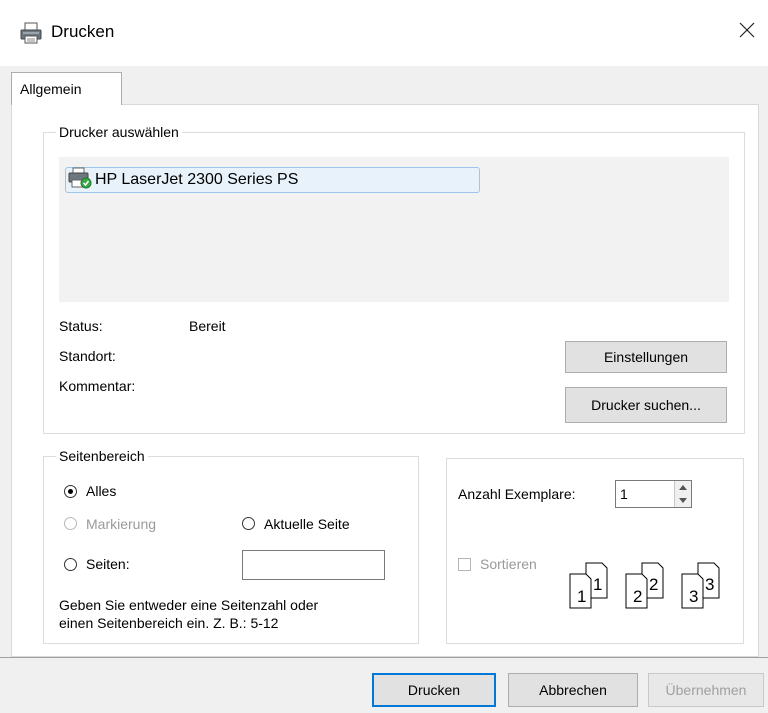  I want to click on radio-all-label: Alles, so click(101, 491).